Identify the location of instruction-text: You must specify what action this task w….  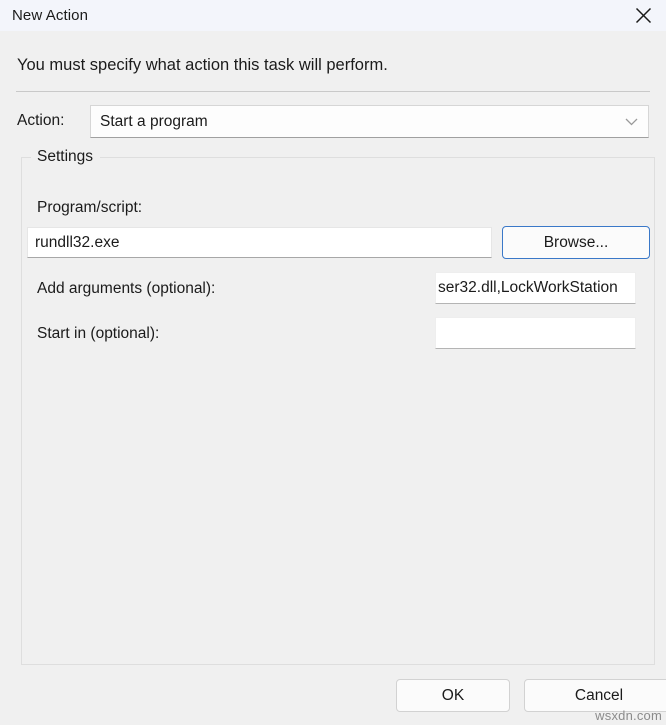
(202, 65).